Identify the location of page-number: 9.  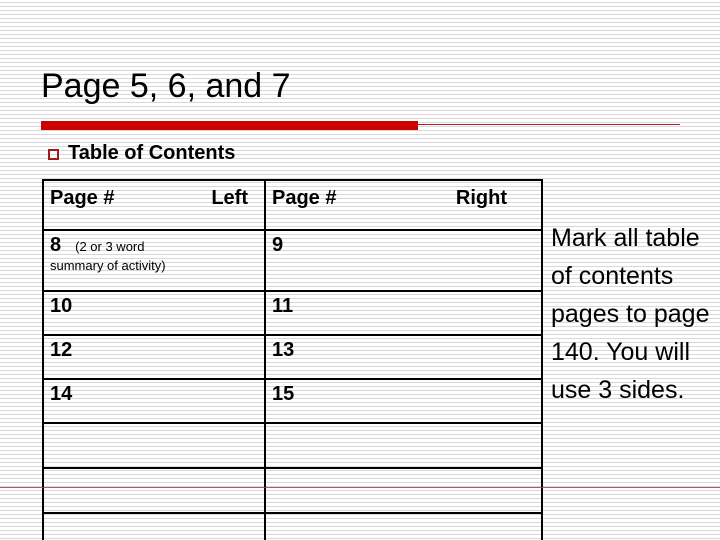
(278, 245).